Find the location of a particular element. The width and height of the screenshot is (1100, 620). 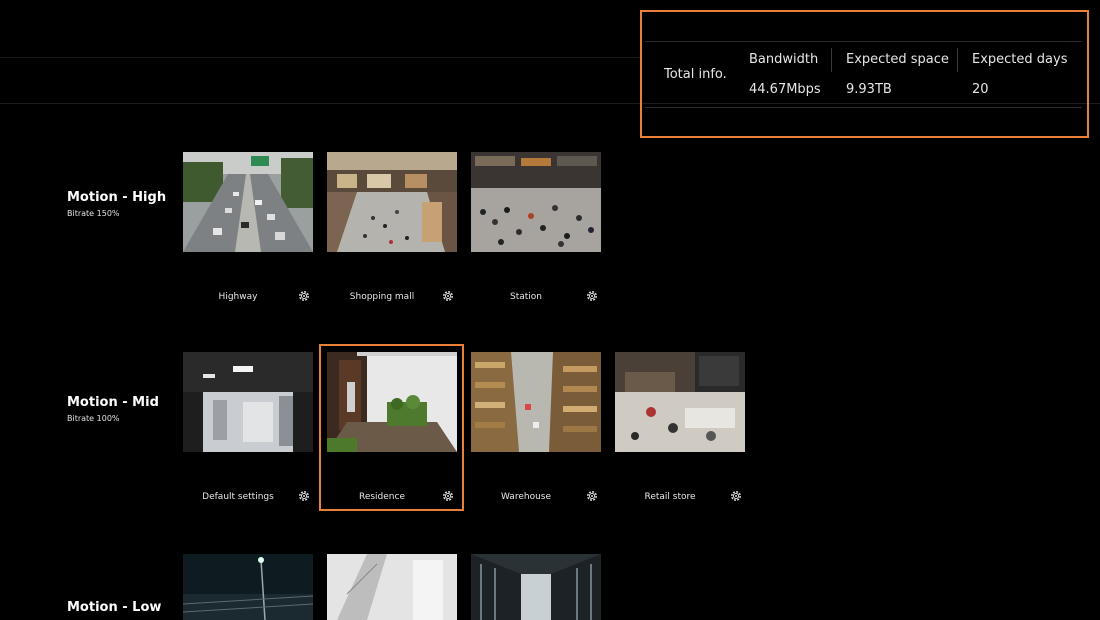

default-settings-thumbnail is located at coordinates (248, 402).